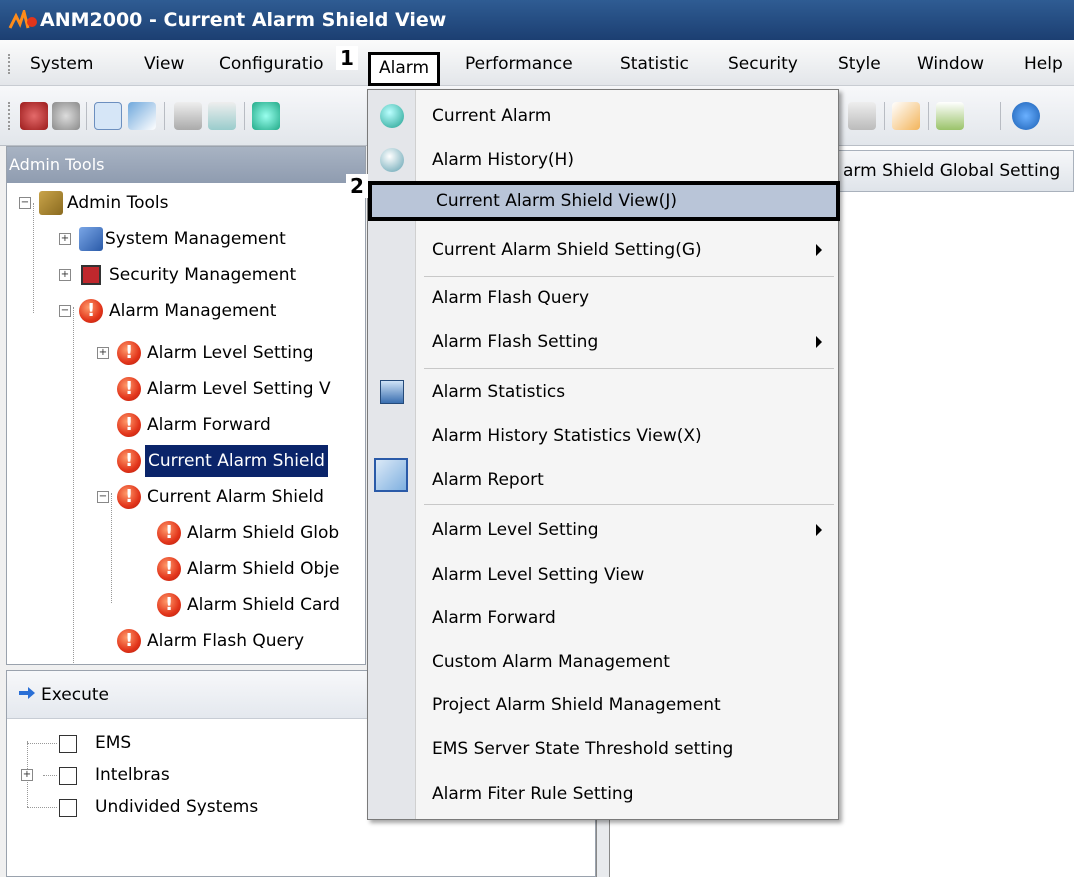 This screenshot has height=877, width=1074. I want to click on intelbras-label: Intelbras, so click(132, 775).